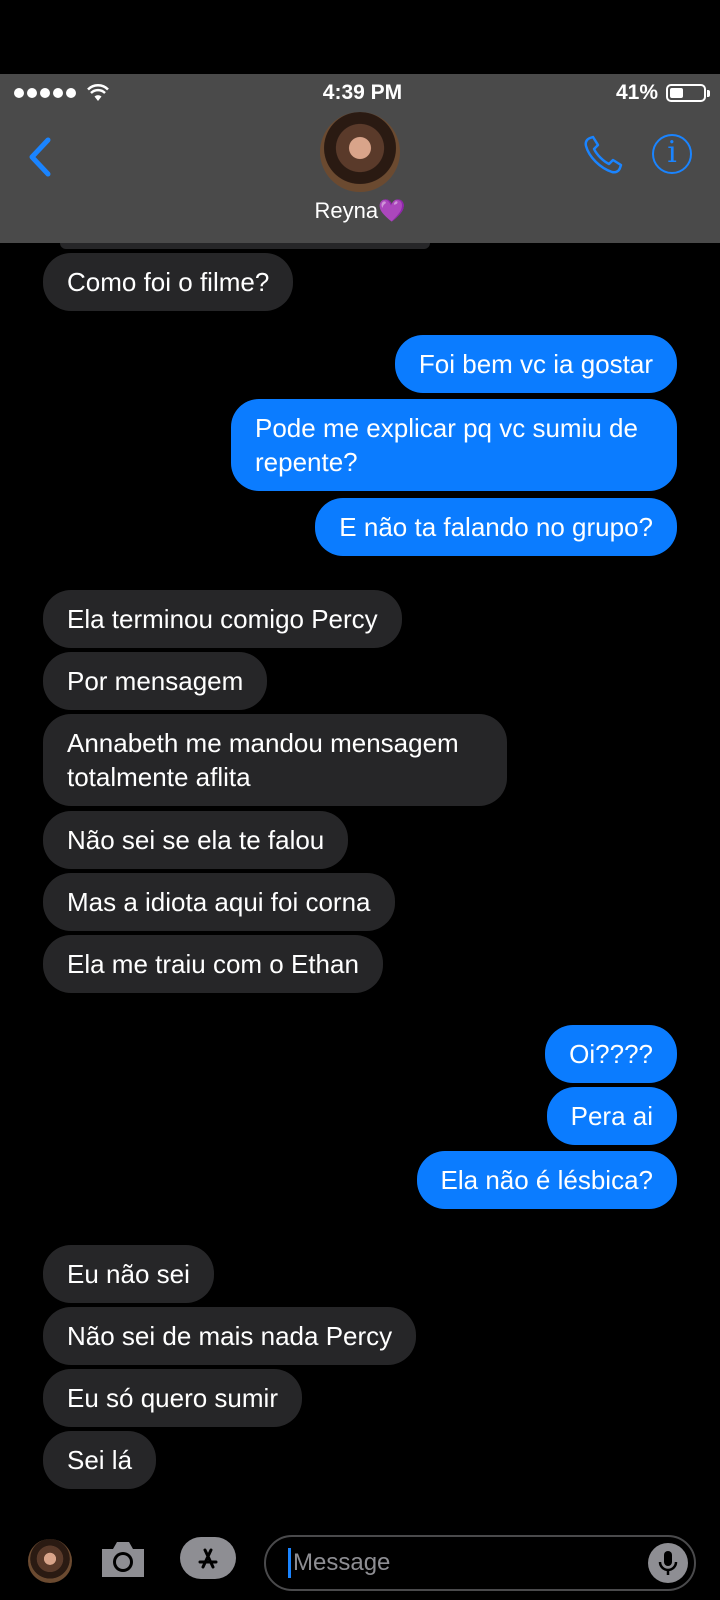 The width and height of the screenshot is (720, 1600). What do you see at coordinates (208, 1558) in the screenshot?
I see `app-store-icon` at bounding box center [208, 1558].